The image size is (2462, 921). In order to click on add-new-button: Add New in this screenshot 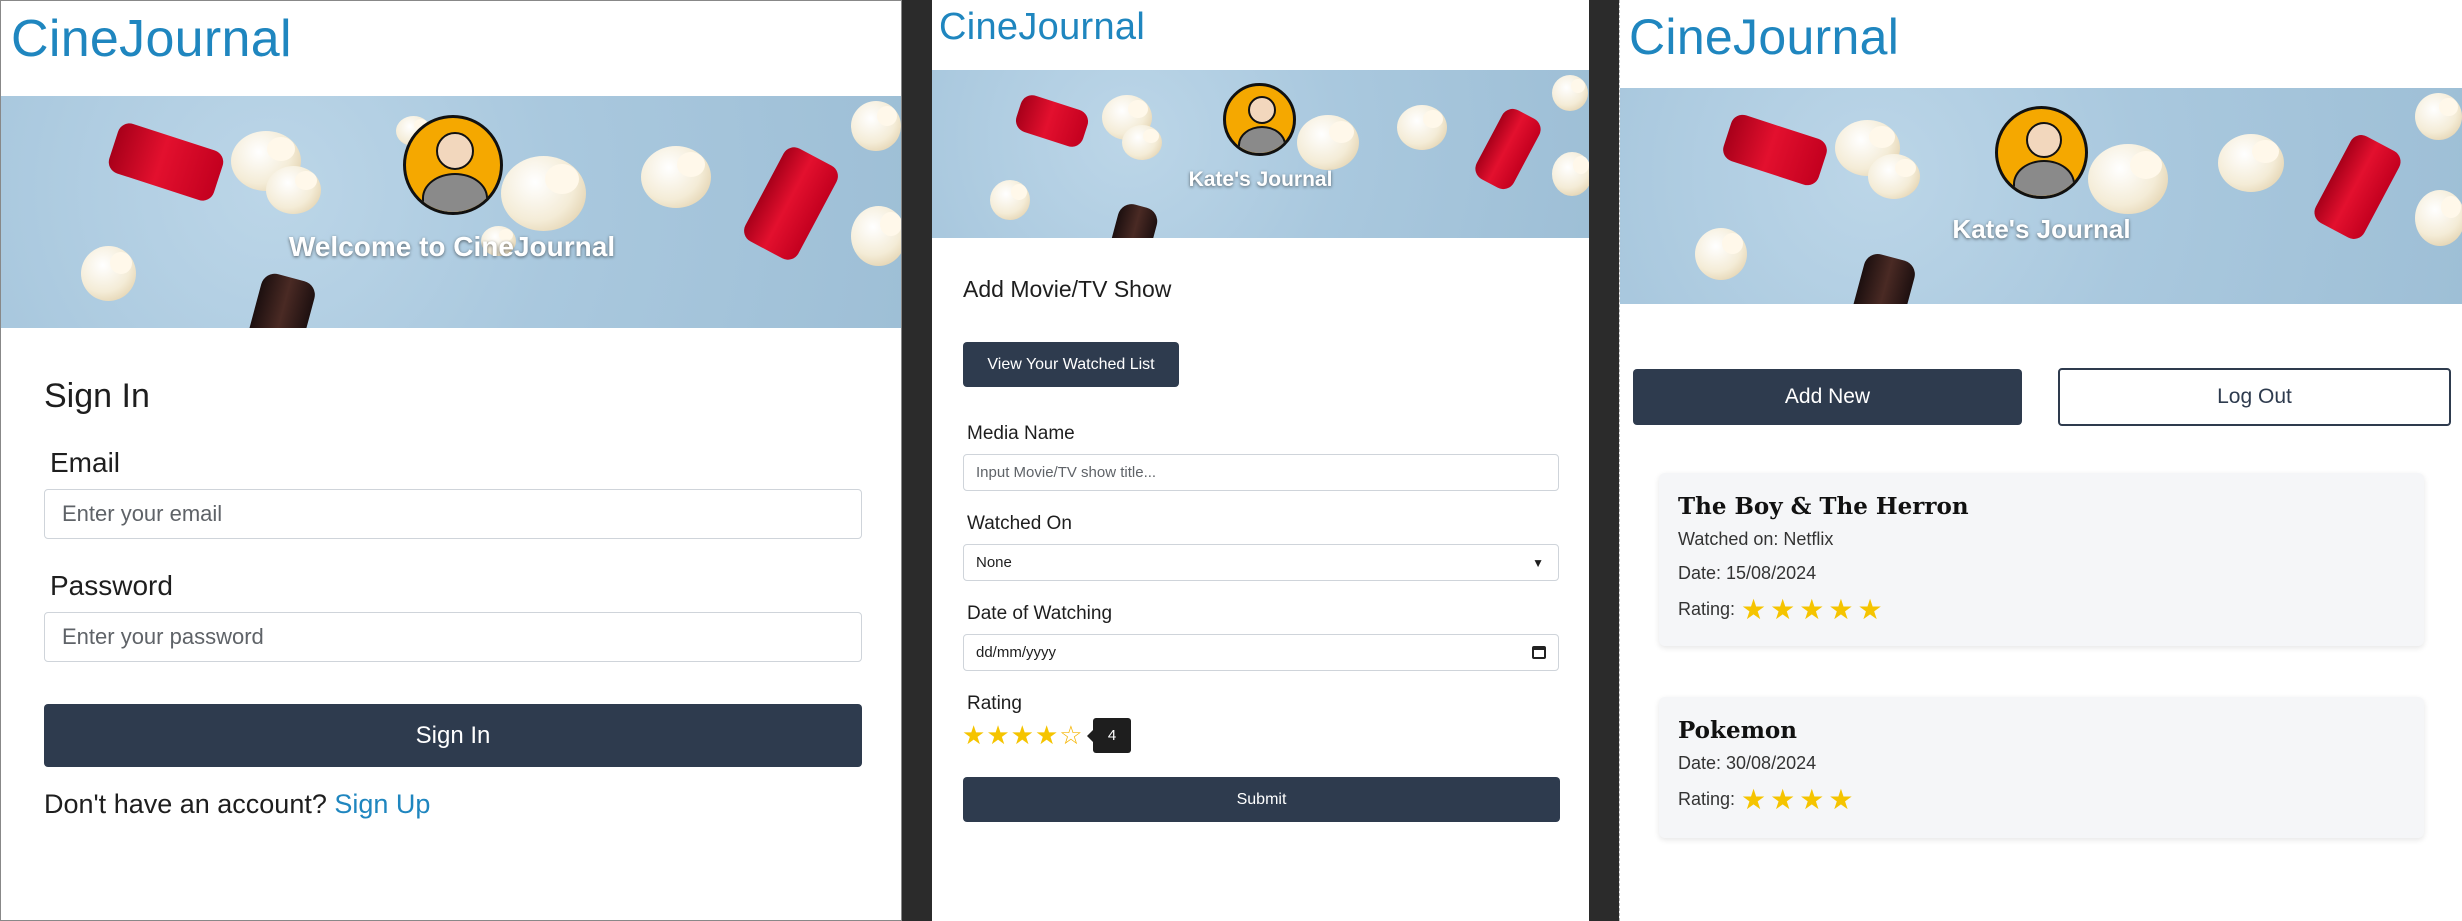, I will do `click(1827, 397)`.